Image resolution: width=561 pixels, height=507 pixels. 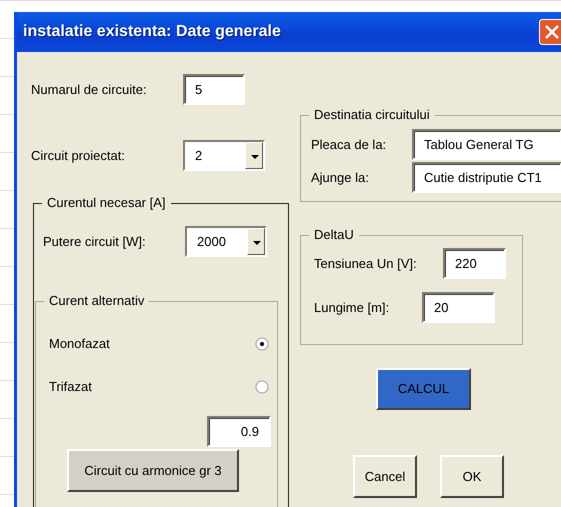 I want to click on field-label: Circuit proiectat:, so click(x=78, y=155).